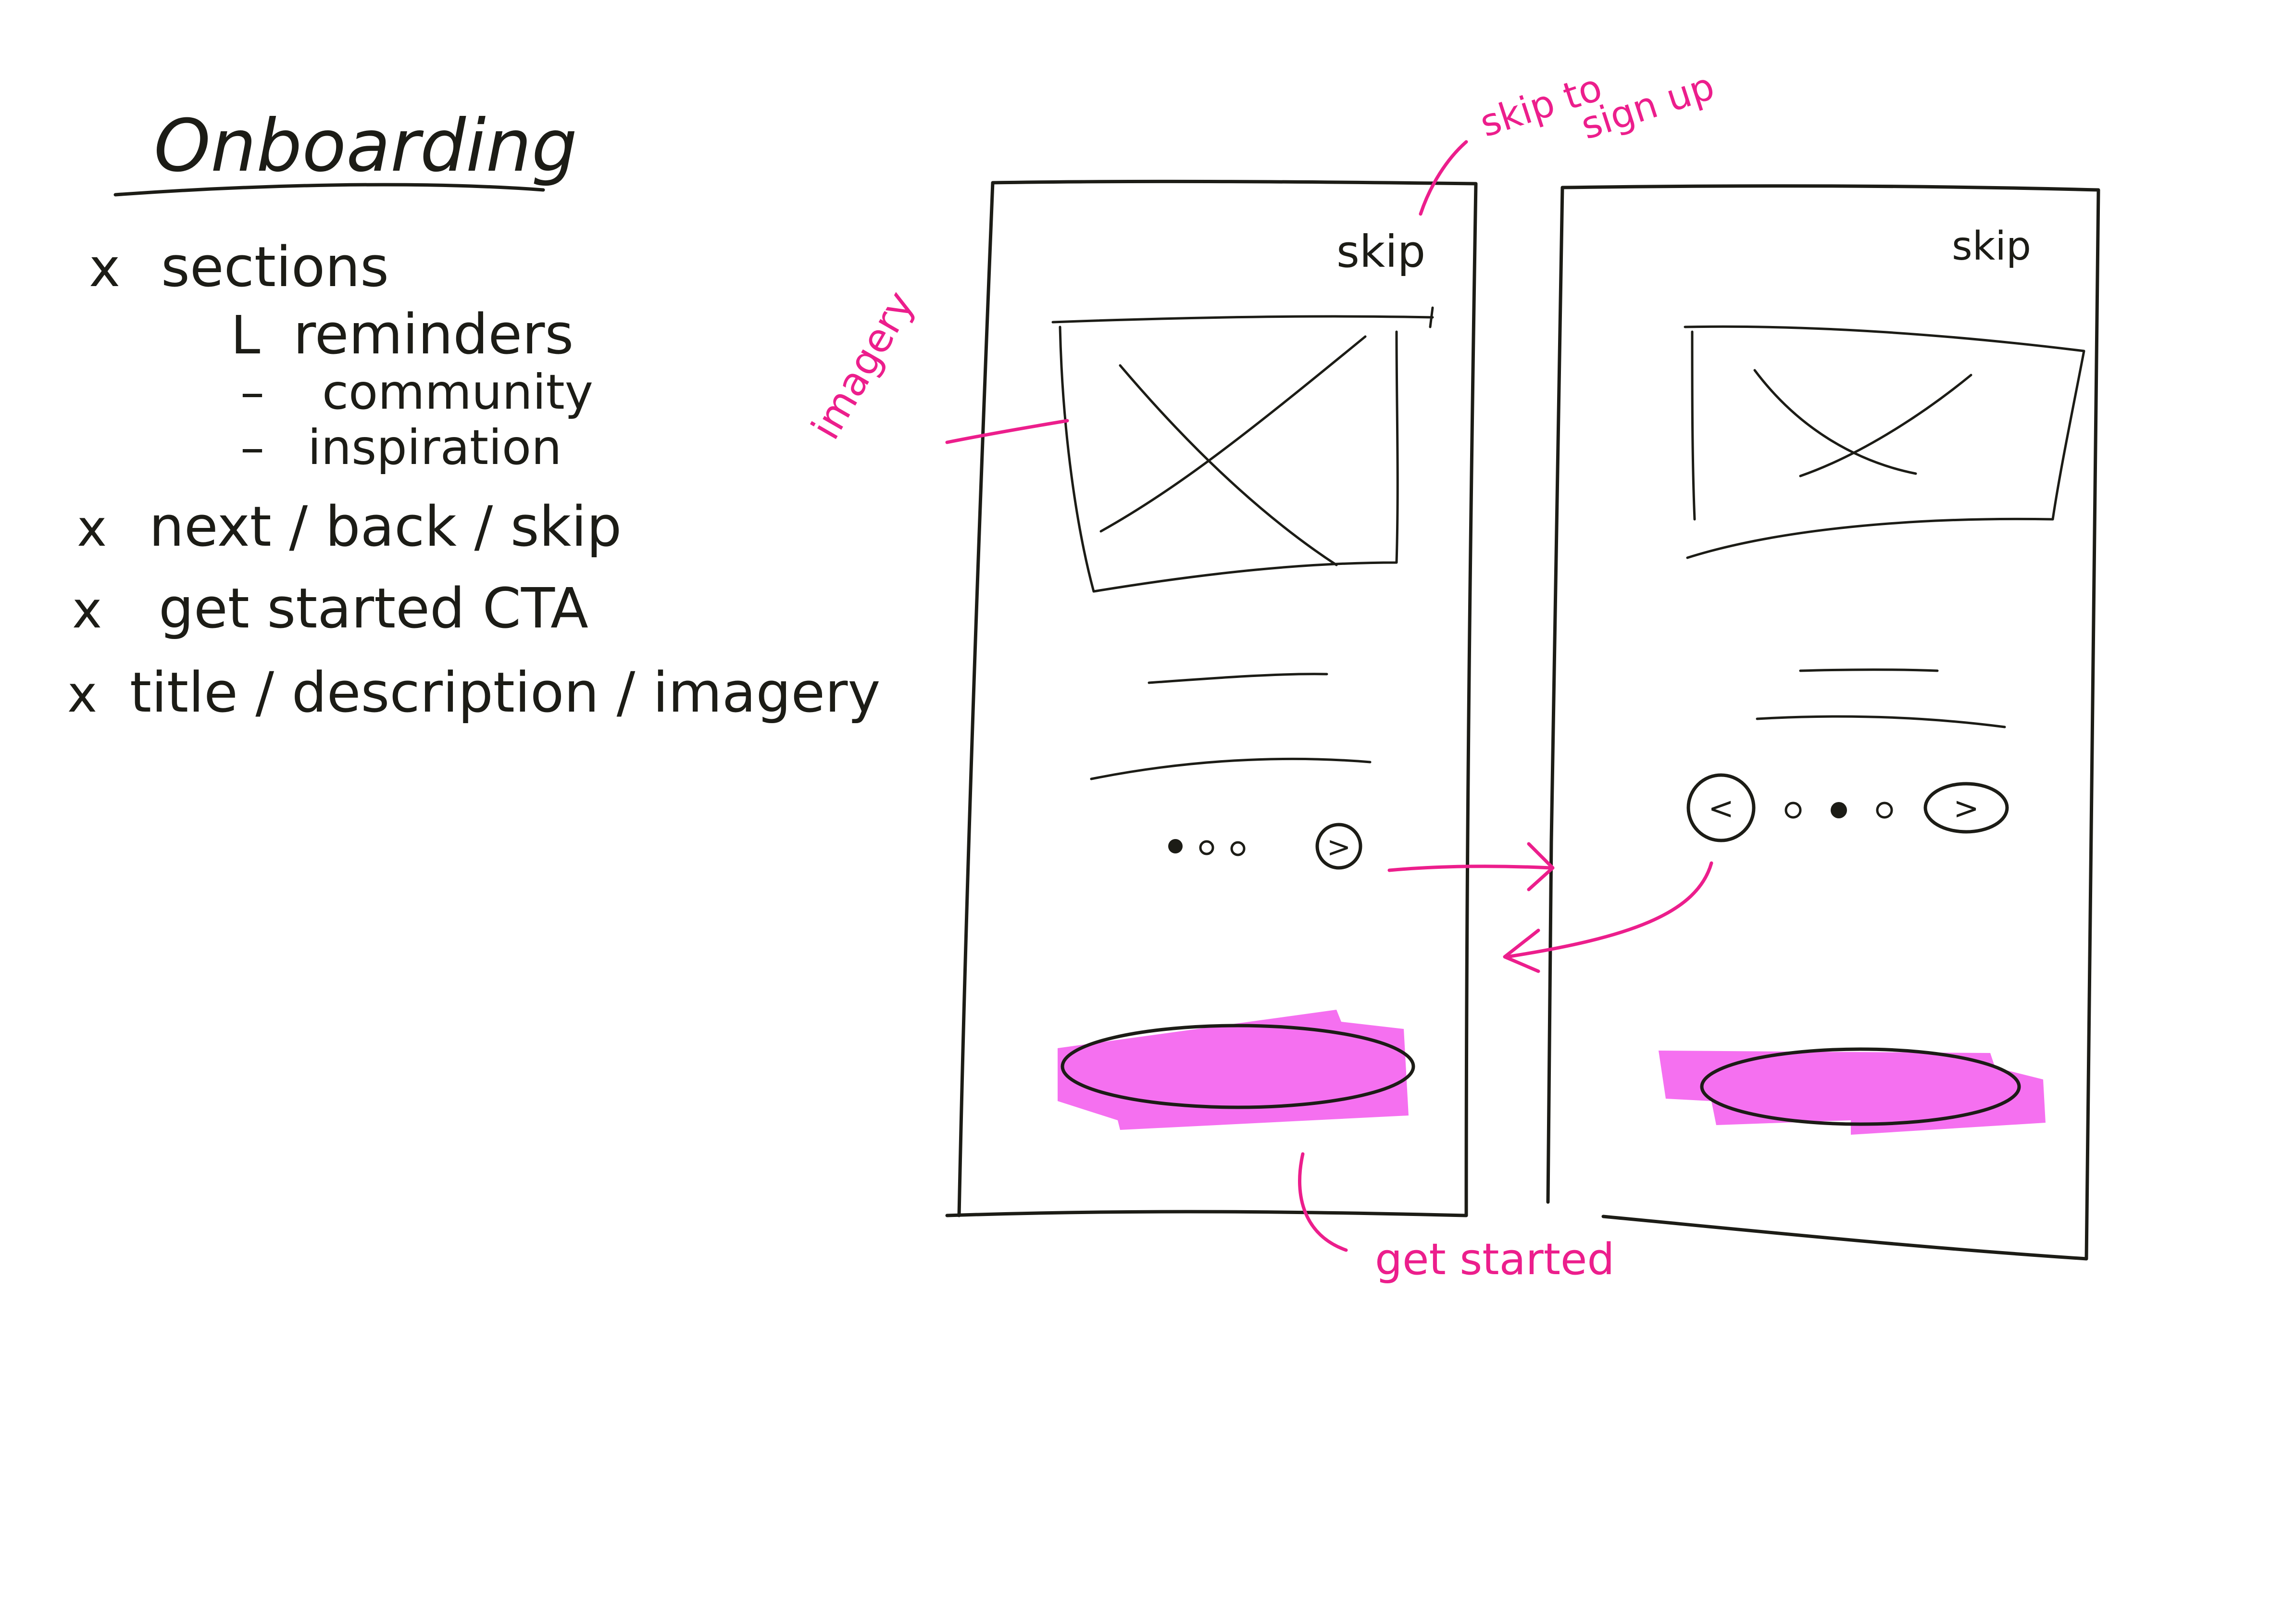 The width and height of the screenshot is (2296, 1604). I want to click on notes-item-reminders: L reminders, so click(402, 334).